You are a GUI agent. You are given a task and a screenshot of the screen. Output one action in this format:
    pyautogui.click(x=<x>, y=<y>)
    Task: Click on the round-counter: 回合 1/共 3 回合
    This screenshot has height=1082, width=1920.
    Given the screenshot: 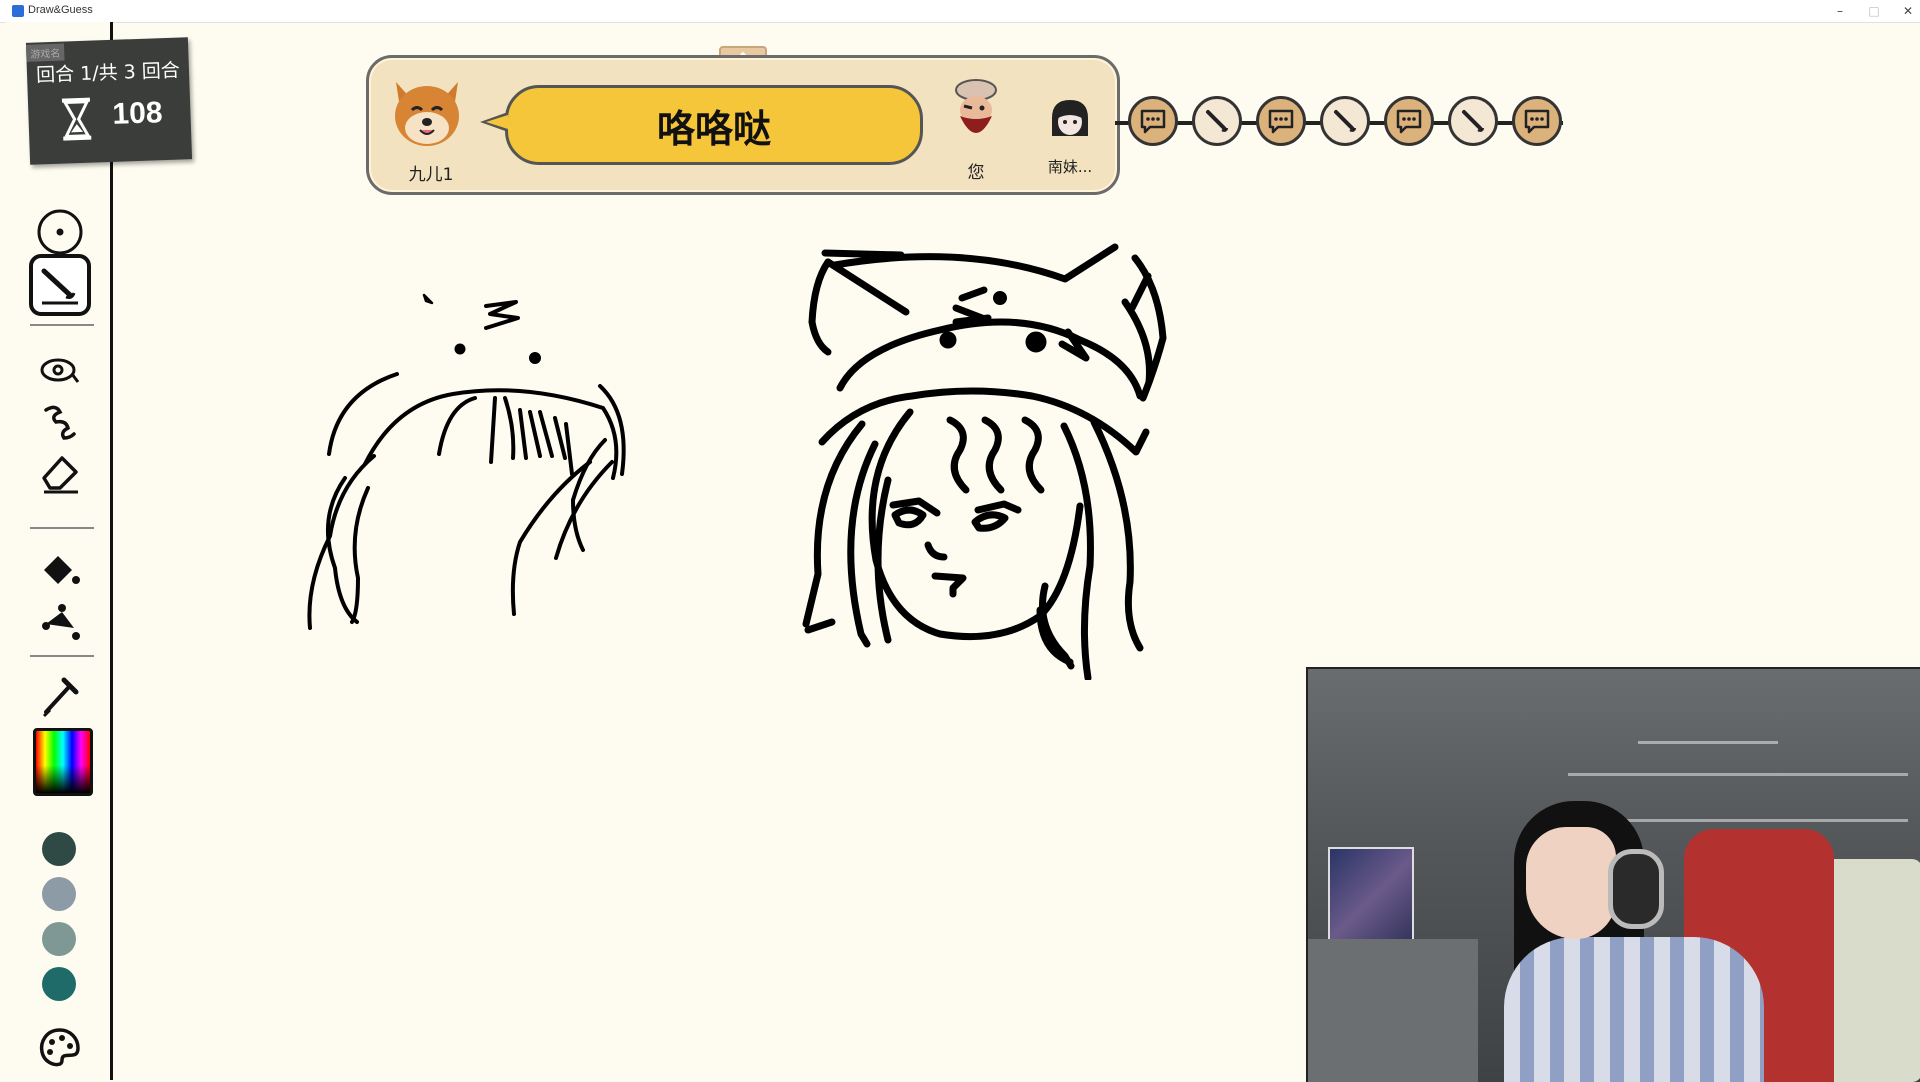 What is the action you would take?
    pyautogui.click(x=108, y=73)
    